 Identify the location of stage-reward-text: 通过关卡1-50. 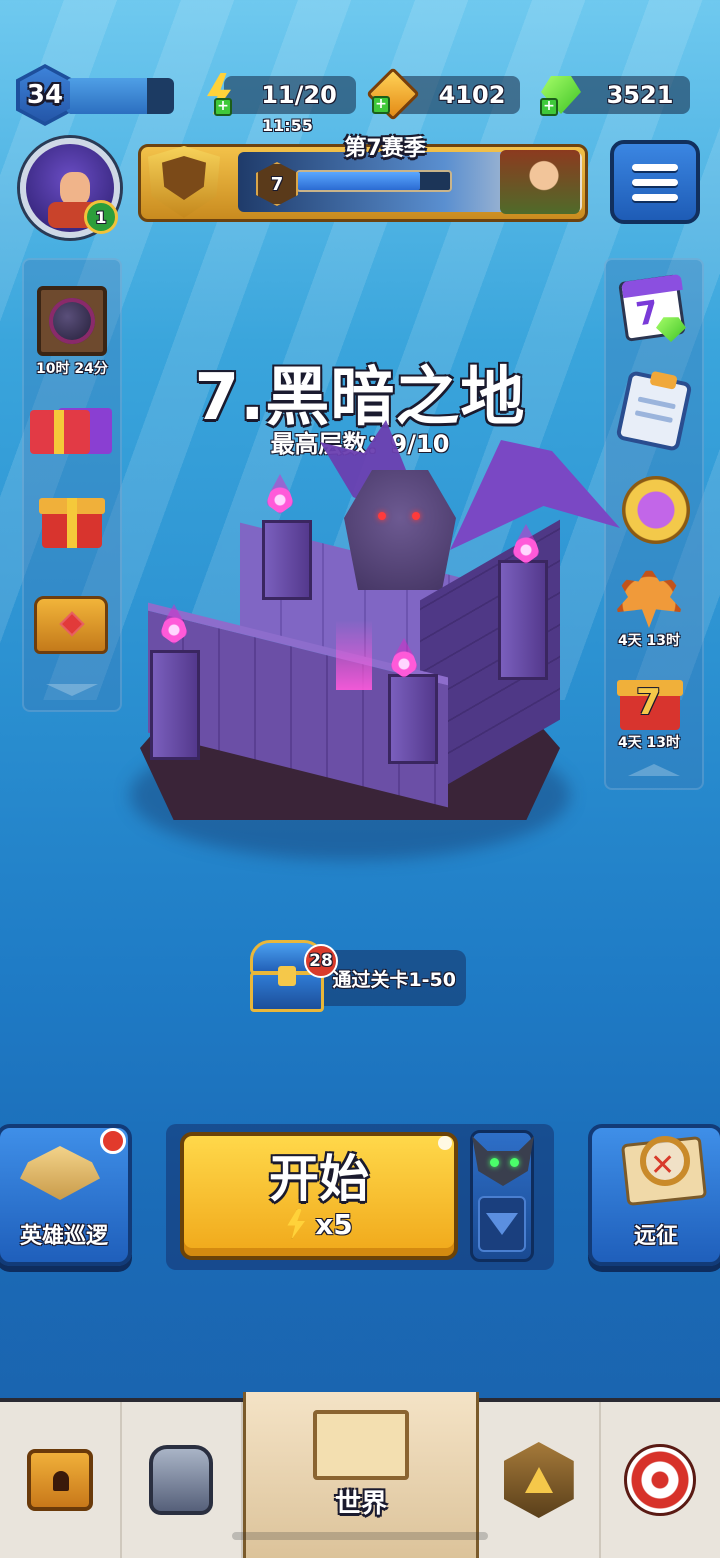
(394, 979).